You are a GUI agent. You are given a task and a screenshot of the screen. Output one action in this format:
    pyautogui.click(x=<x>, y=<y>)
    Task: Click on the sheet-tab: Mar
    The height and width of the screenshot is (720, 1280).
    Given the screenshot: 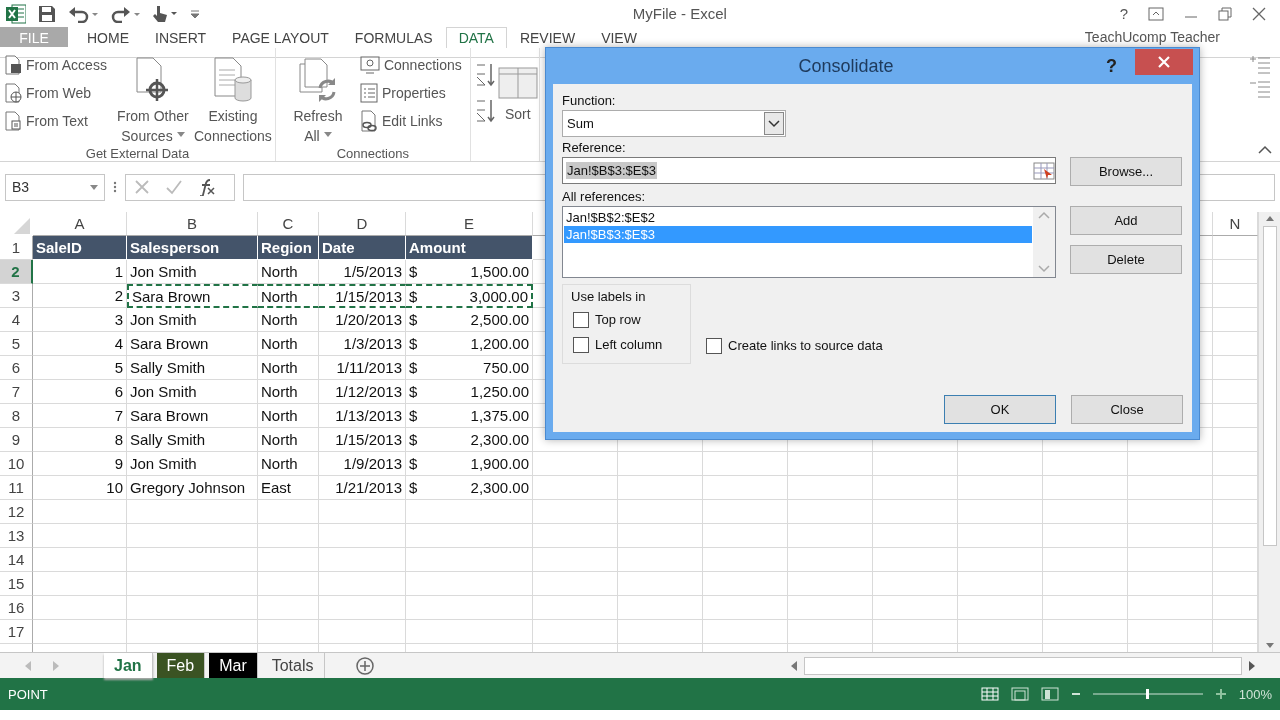 What is the action you would take?
    pyautogui.click(x=233, y=665)
    